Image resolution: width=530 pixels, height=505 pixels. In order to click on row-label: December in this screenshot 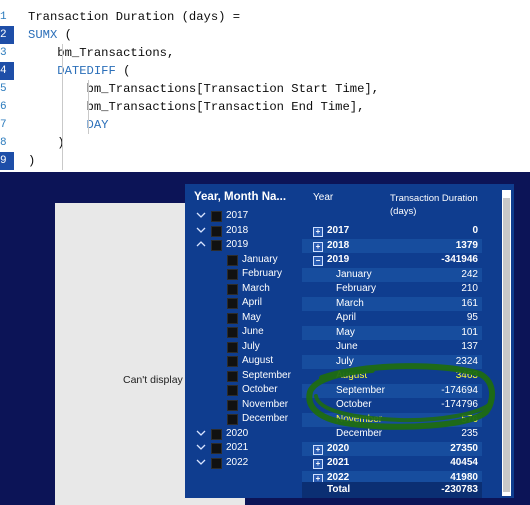, I will do `click(359, 433)`.